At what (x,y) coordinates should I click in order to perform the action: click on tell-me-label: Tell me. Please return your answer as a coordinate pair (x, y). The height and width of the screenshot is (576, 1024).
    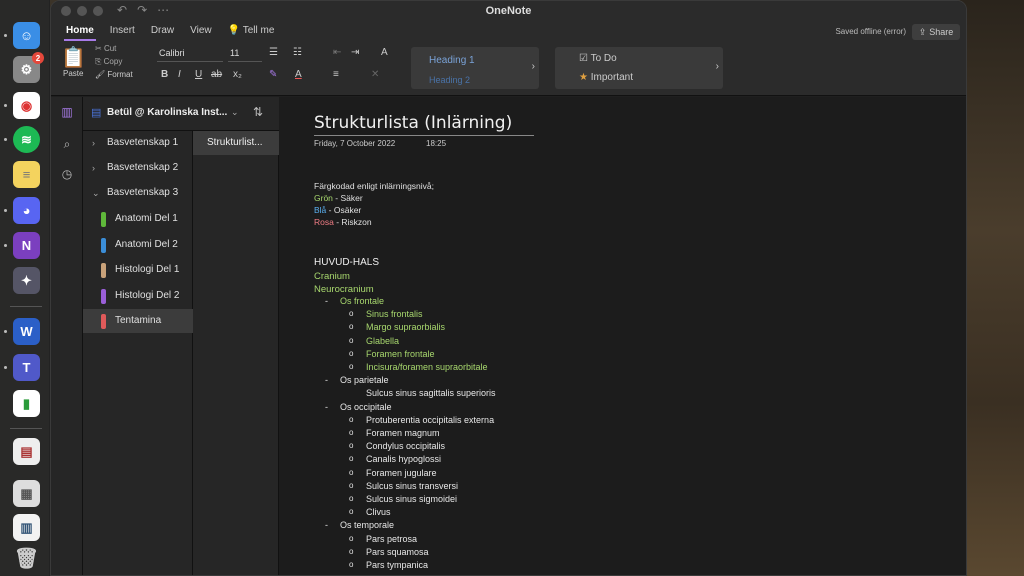
    Looking at the image, I should click on (258, 30).